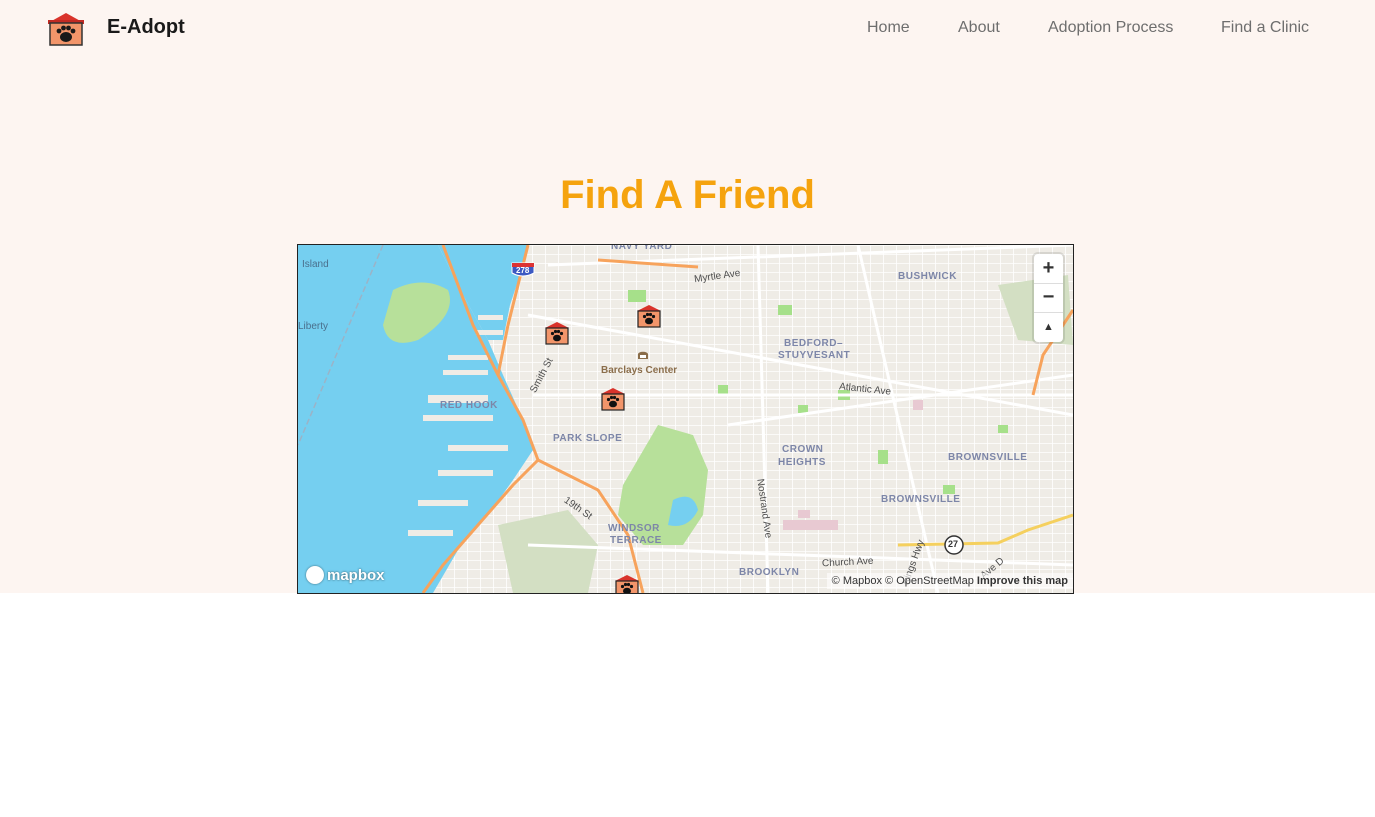  Describe the element at coordinates (857, 581) in the screenshot. I see `attribution-mapbox-link: © Mapbox` at that location.